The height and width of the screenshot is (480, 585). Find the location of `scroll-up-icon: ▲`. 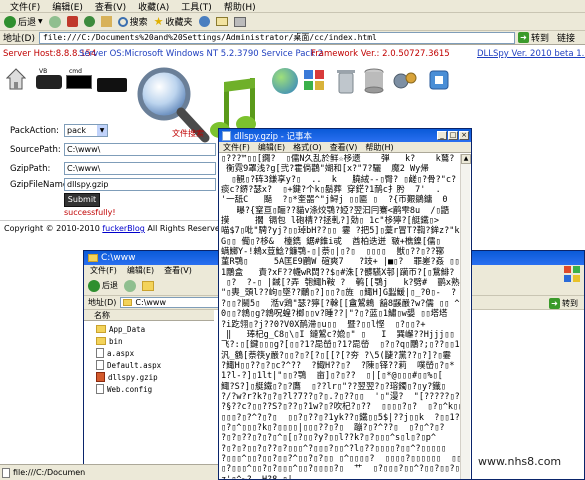

scroll-up-icon: ▲ is located at coordinates (466, 159).